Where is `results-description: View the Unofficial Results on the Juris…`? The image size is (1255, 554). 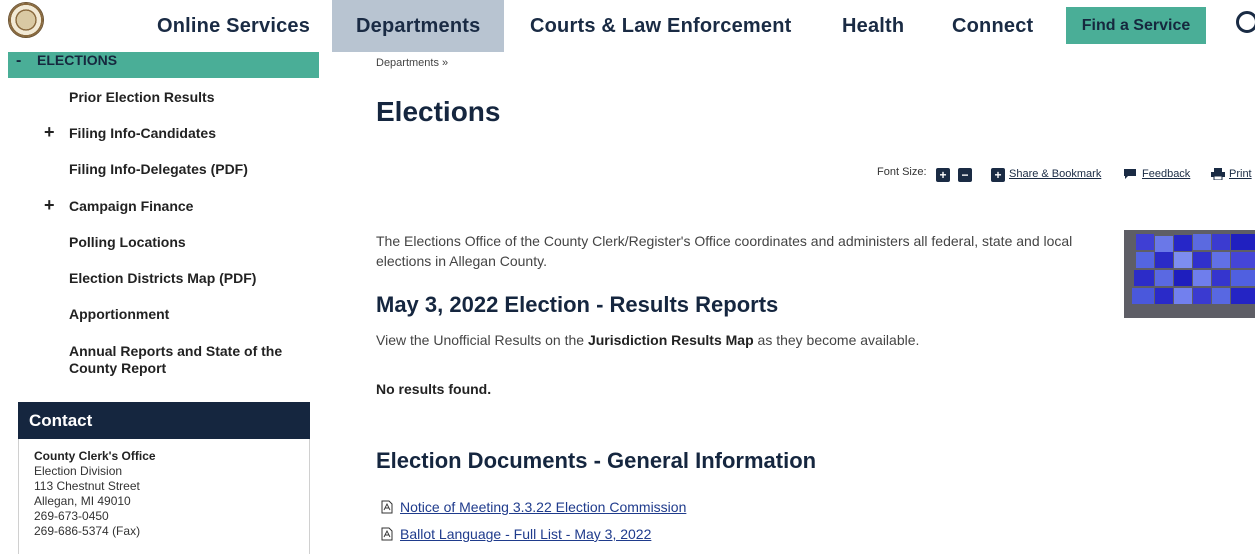
results-description: View the Unofficial Results on the Juris… is located at coordinates (647, 340).